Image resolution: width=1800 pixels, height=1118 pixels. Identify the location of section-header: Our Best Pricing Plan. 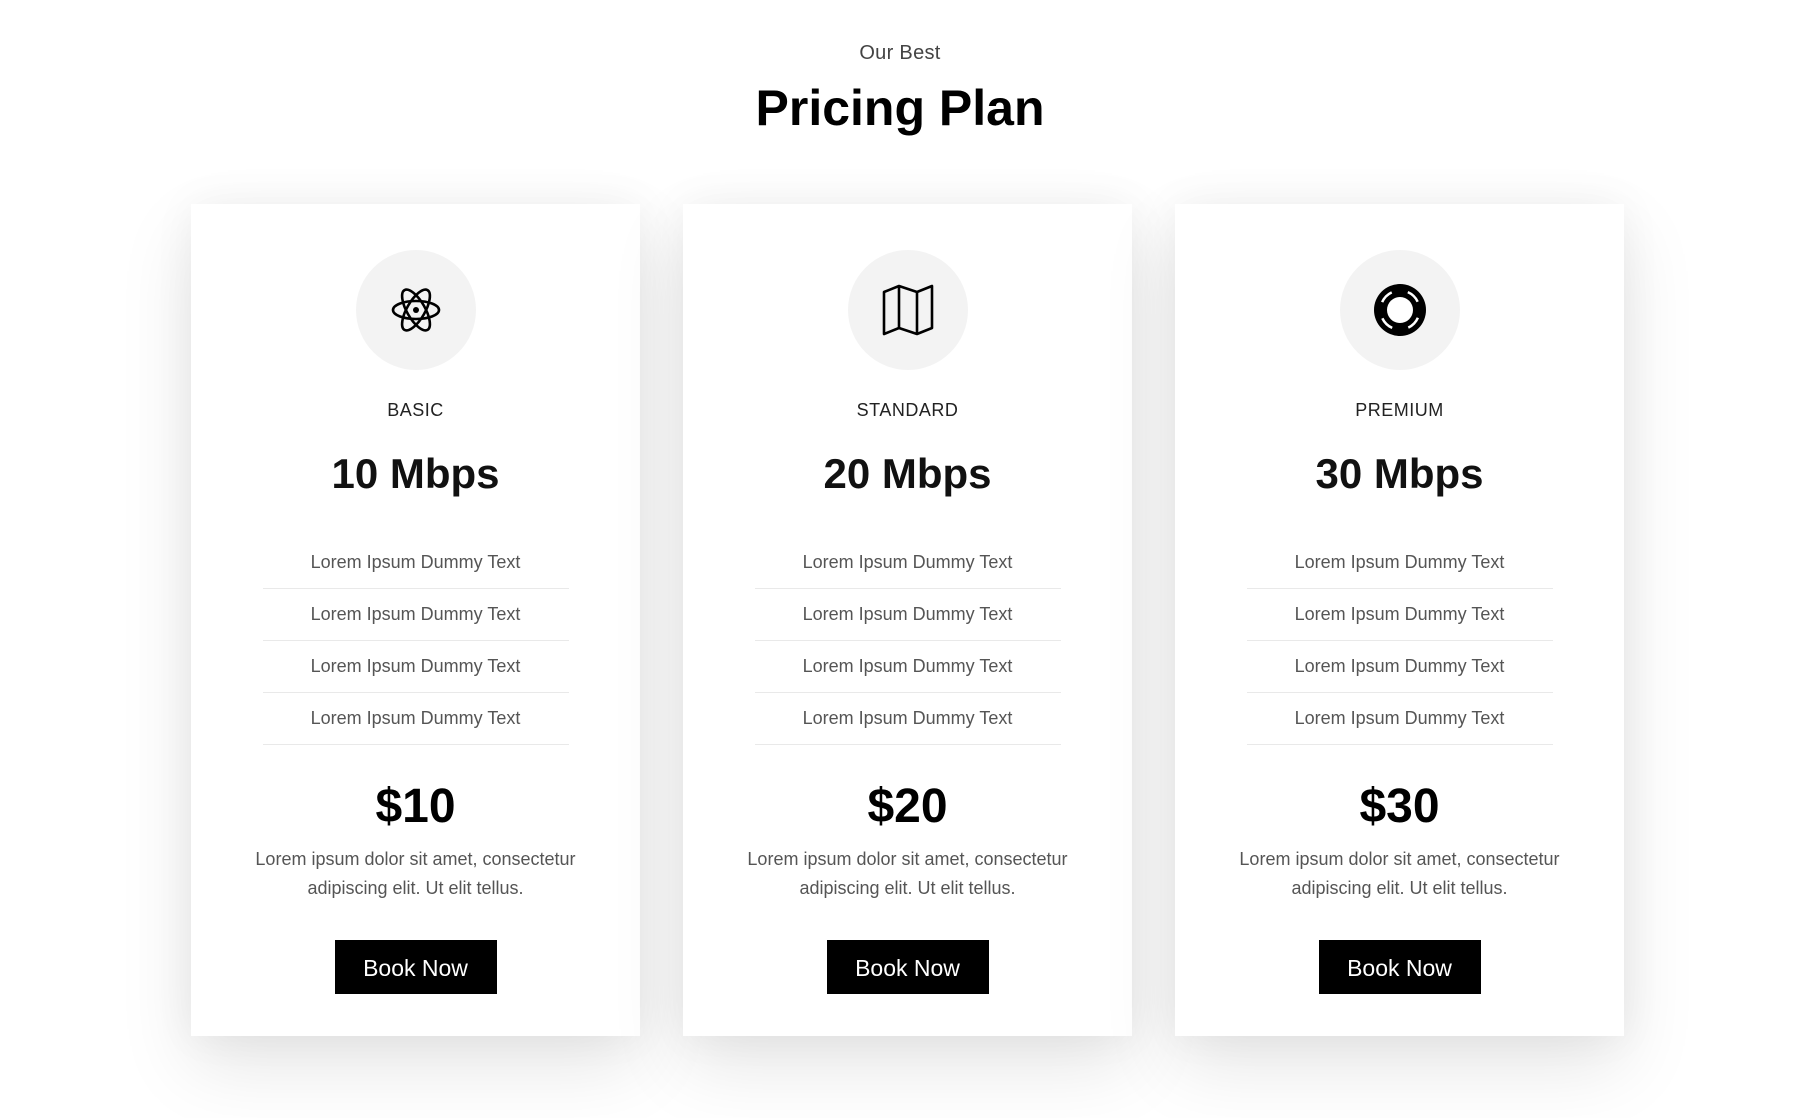
(900, 87).